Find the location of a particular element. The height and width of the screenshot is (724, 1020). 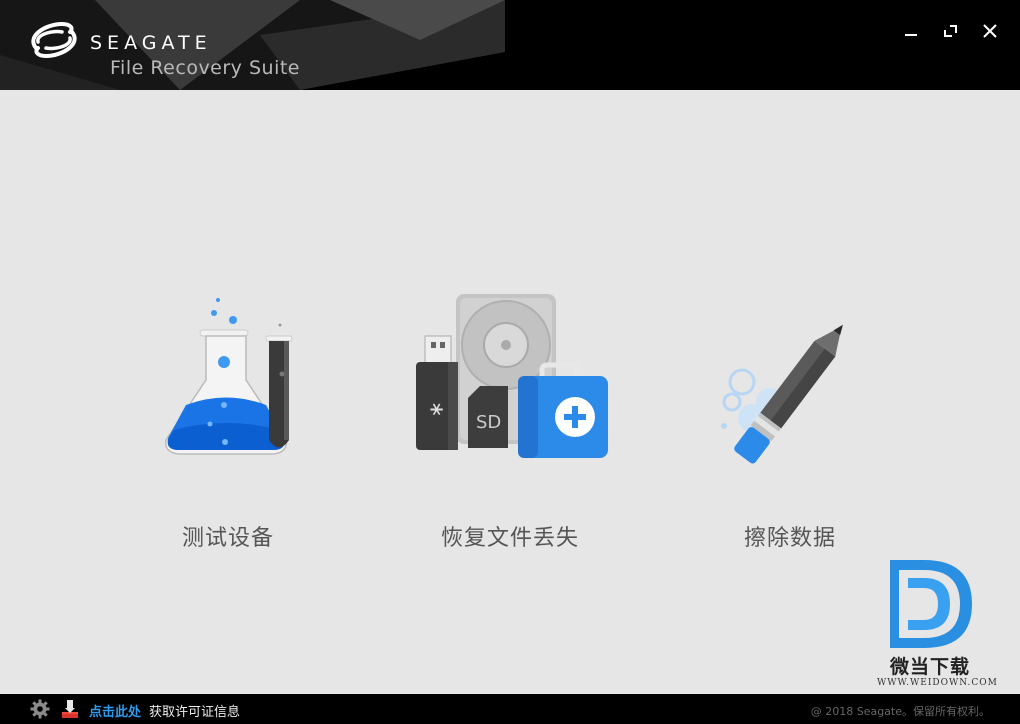

recovery-icon: ⚹ SD is located at coordinates (512, 376).